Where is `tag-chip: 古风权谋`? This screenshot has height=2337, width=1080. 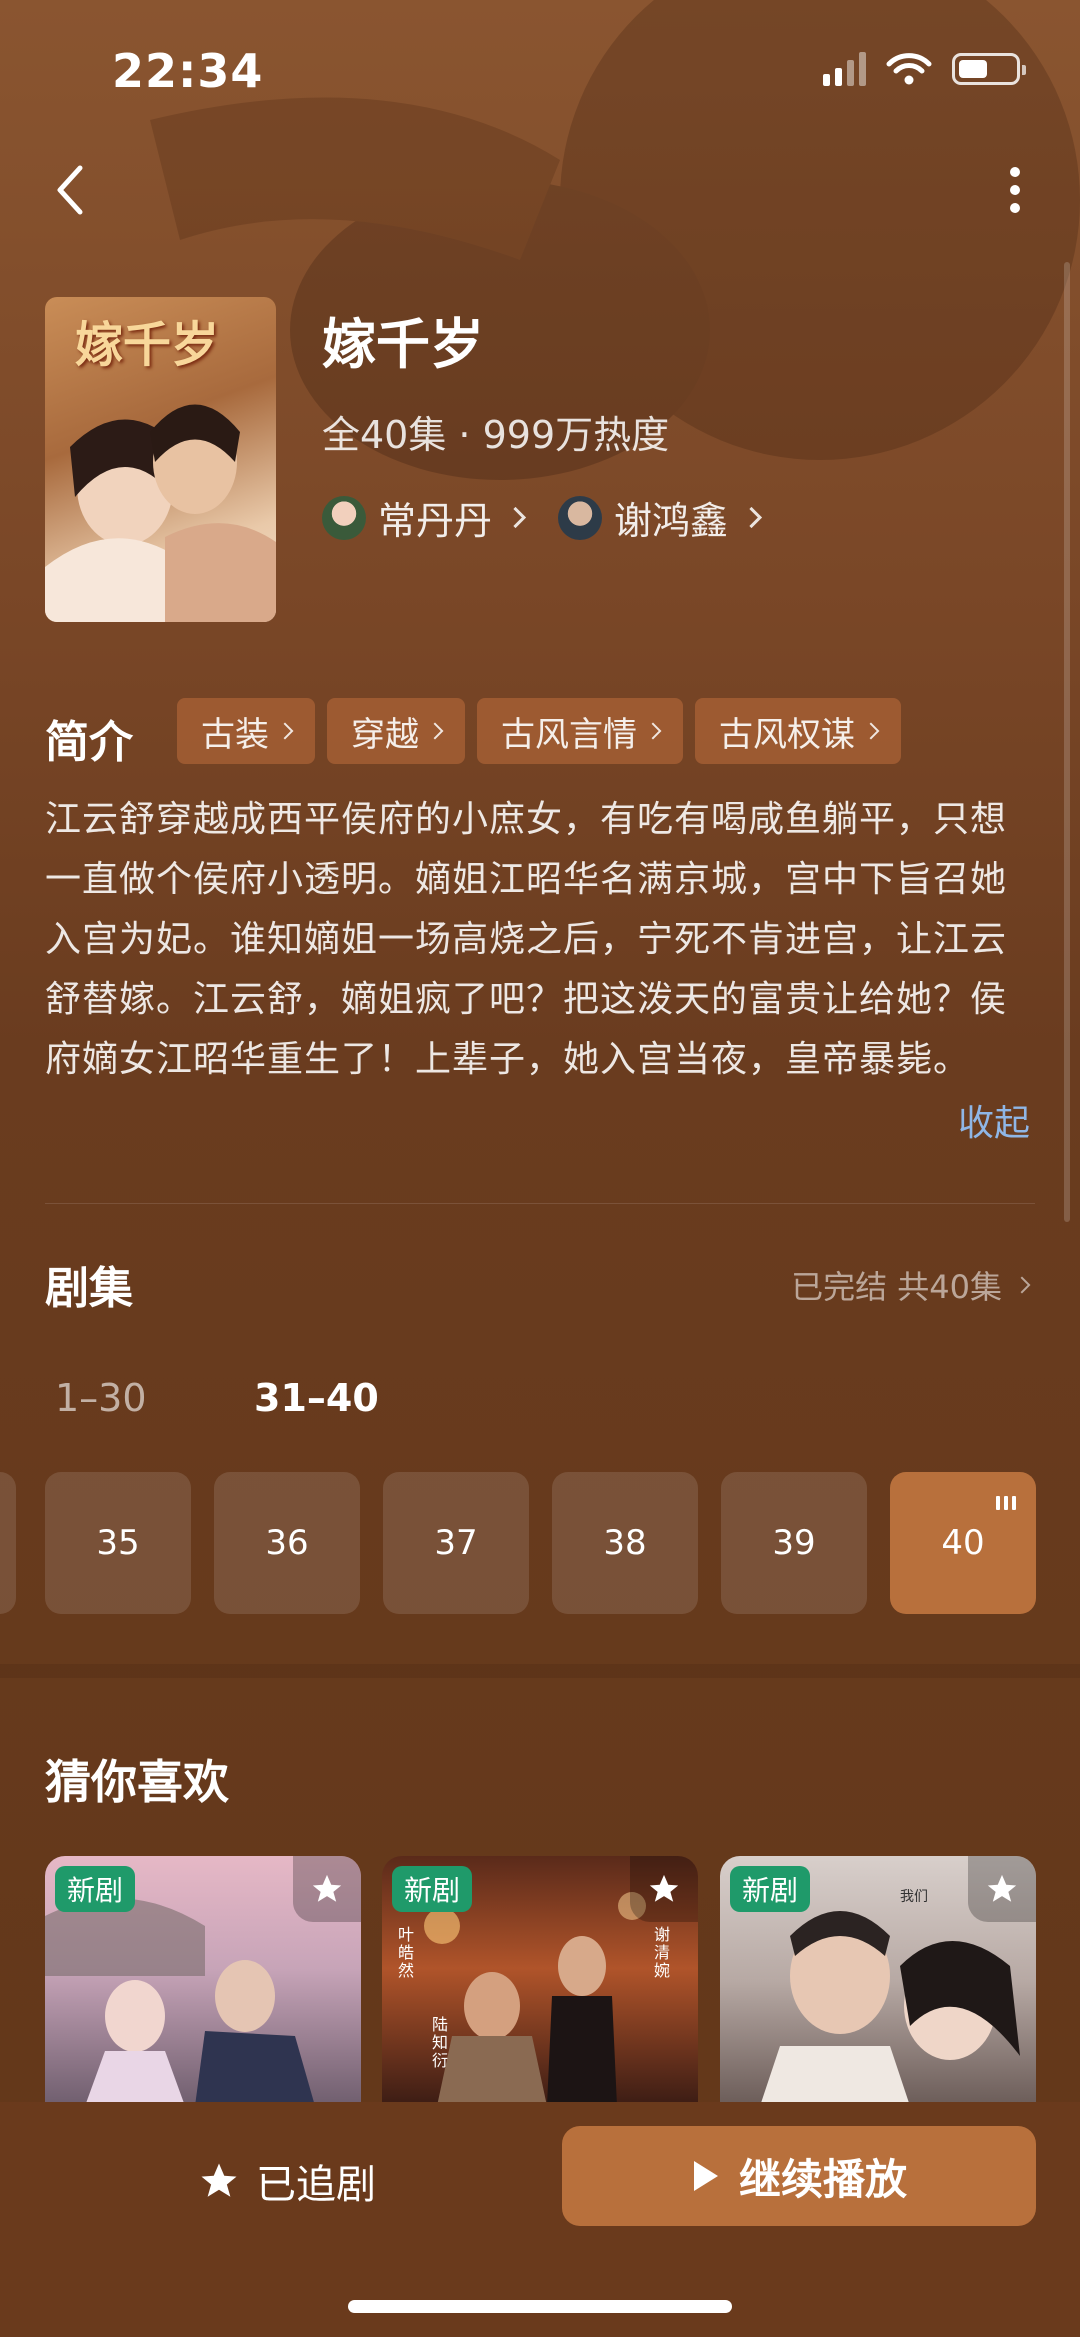 tag-chip: 古风权谋 is located at coordinates (798, 731).